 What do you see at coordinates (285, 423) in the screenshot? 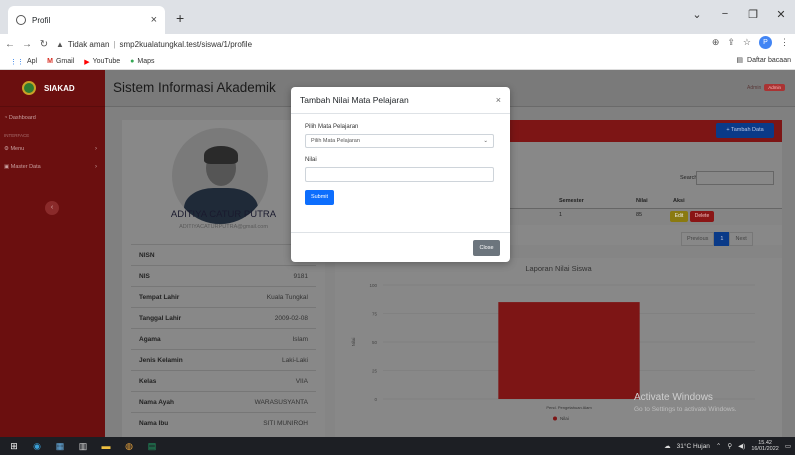
I see `row-value: SITI MUNIROH` at bounding box center [285, 423].